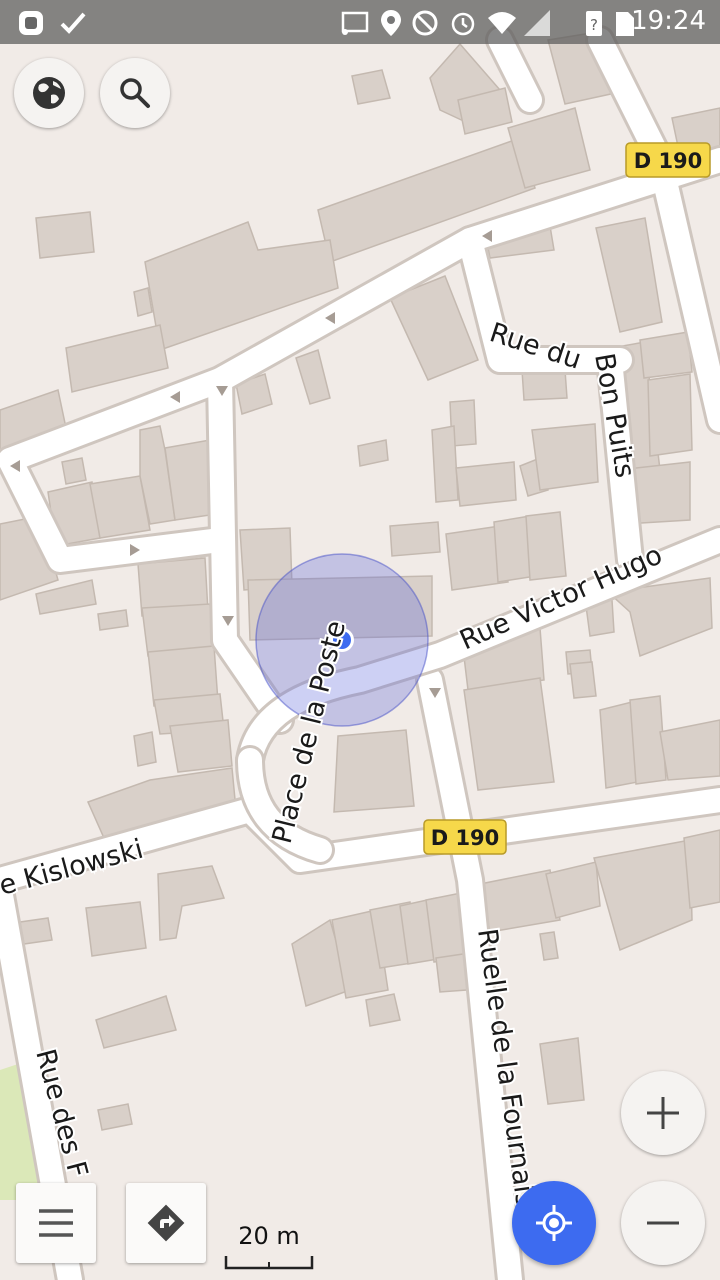  I want to click on wifi-icon, so click(502, 23).